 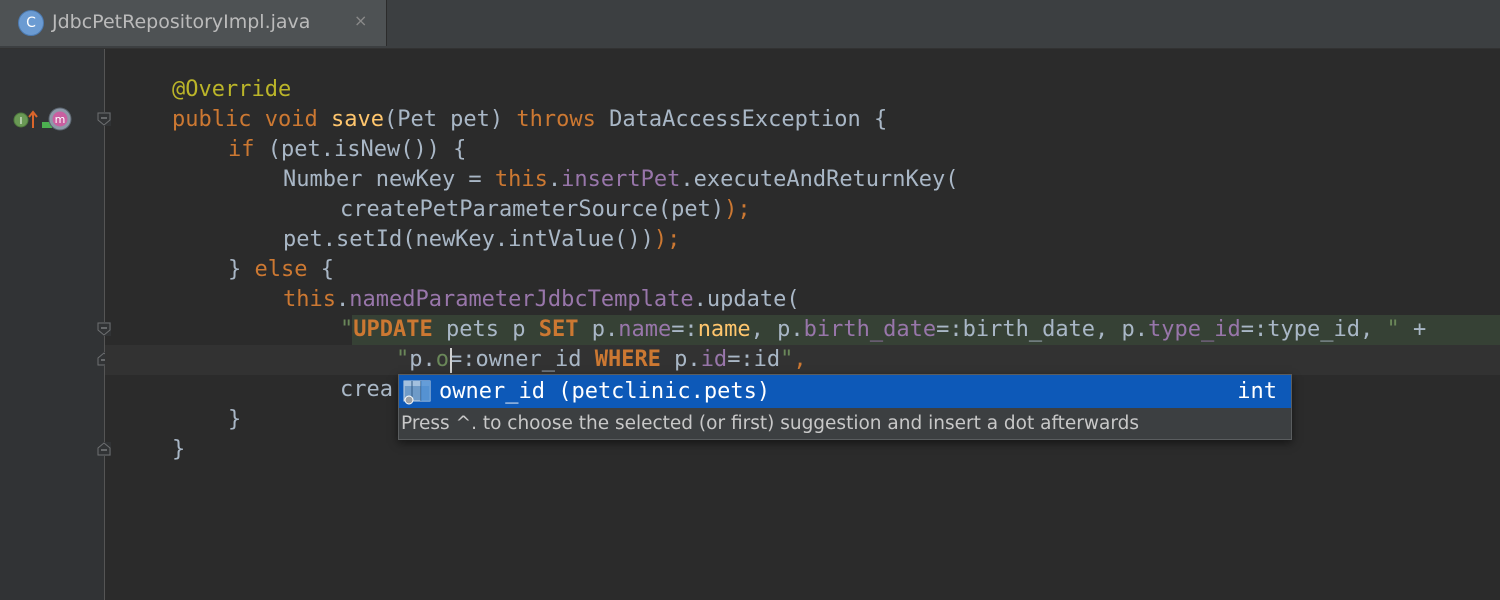 What do you see at coordinates (1413, 329) in the screenshot?
I see `plus-operator: +` at bounding box center [1413, 329].